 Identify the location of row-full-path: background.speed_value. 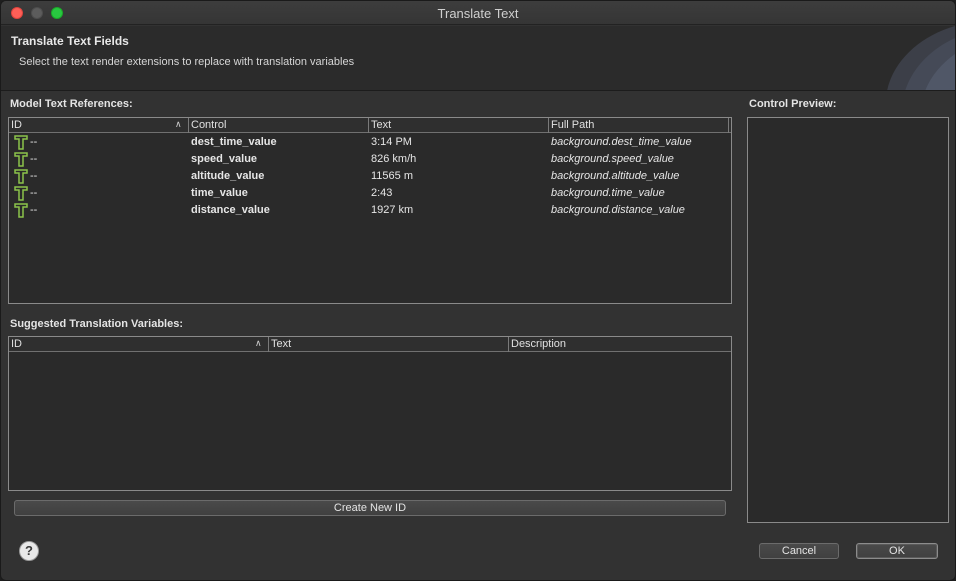
(612, 159).